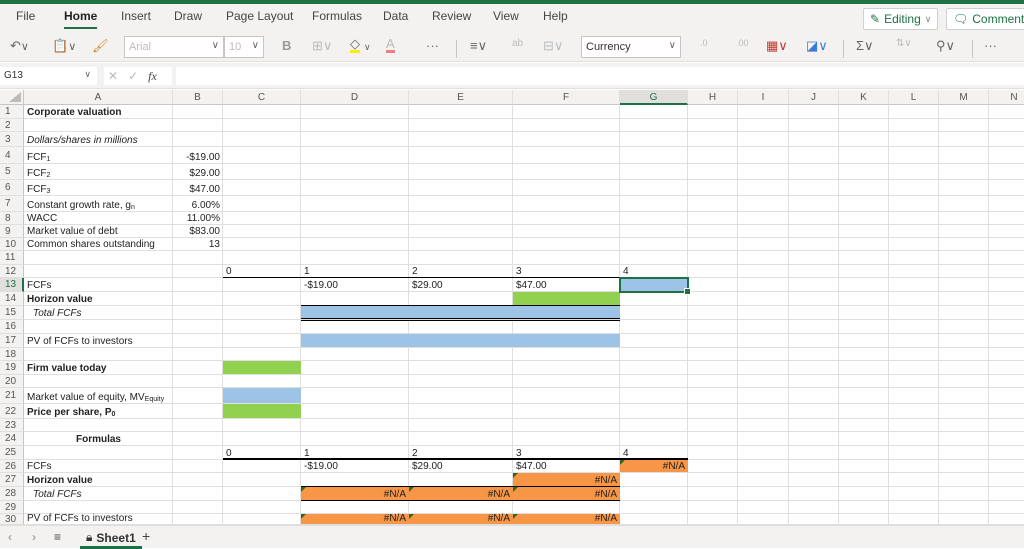  Describe the element at coordinates (12, 204) in the screenshot. I see `row-header-7: 7` at that location.